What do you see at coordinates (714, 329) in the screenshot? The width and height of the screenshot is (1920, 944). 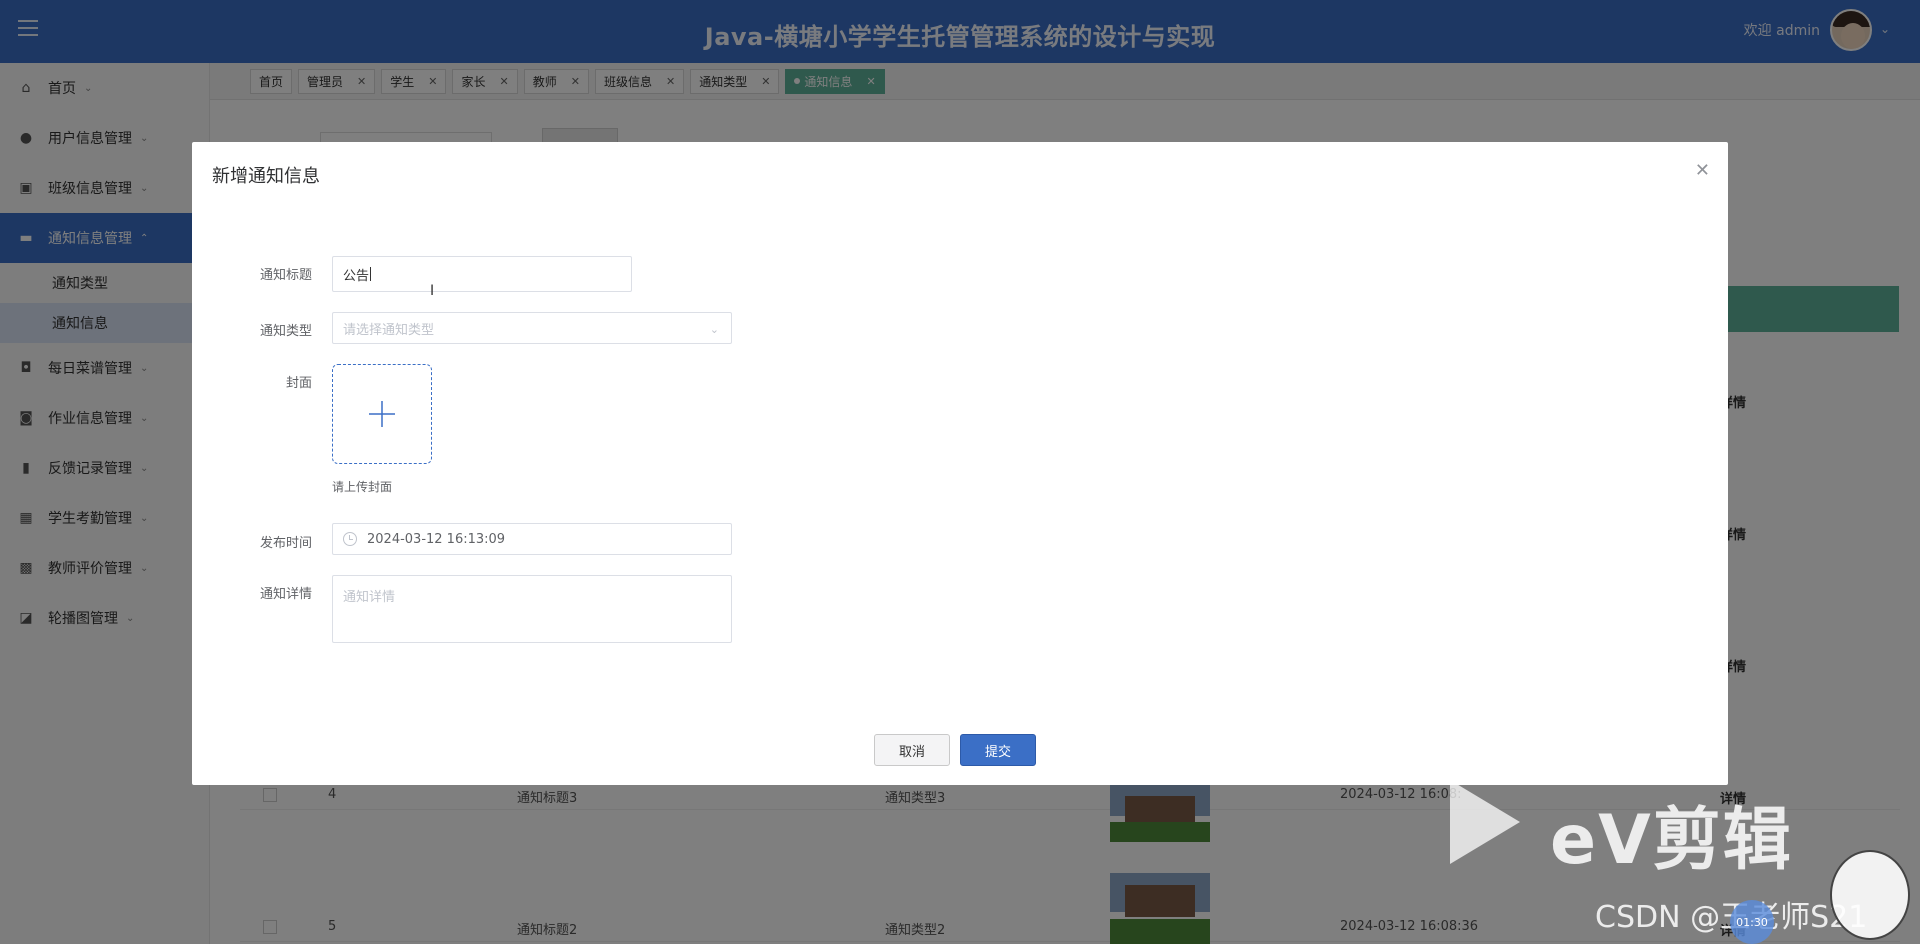 I see `chevron-down-icon: ⌄` at bounding box center [714, 329].